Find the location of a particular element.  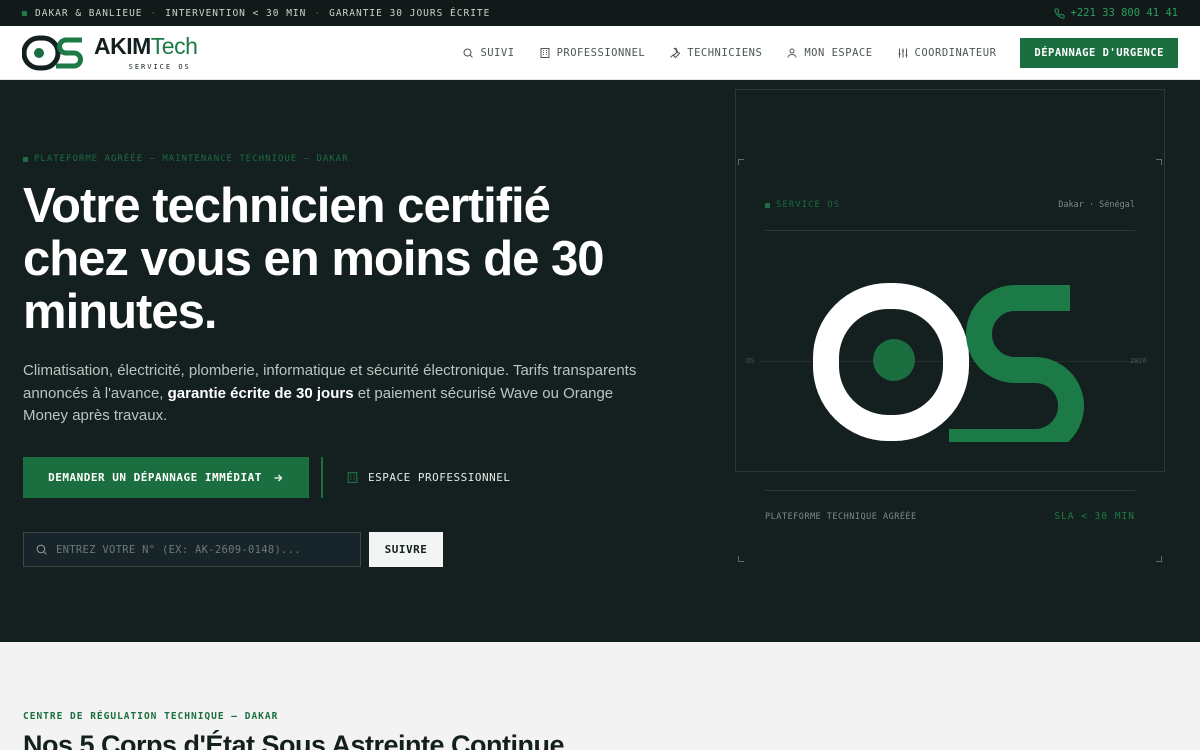

nav-item-suivi: SUIVI is located at coordinates (488, 53).